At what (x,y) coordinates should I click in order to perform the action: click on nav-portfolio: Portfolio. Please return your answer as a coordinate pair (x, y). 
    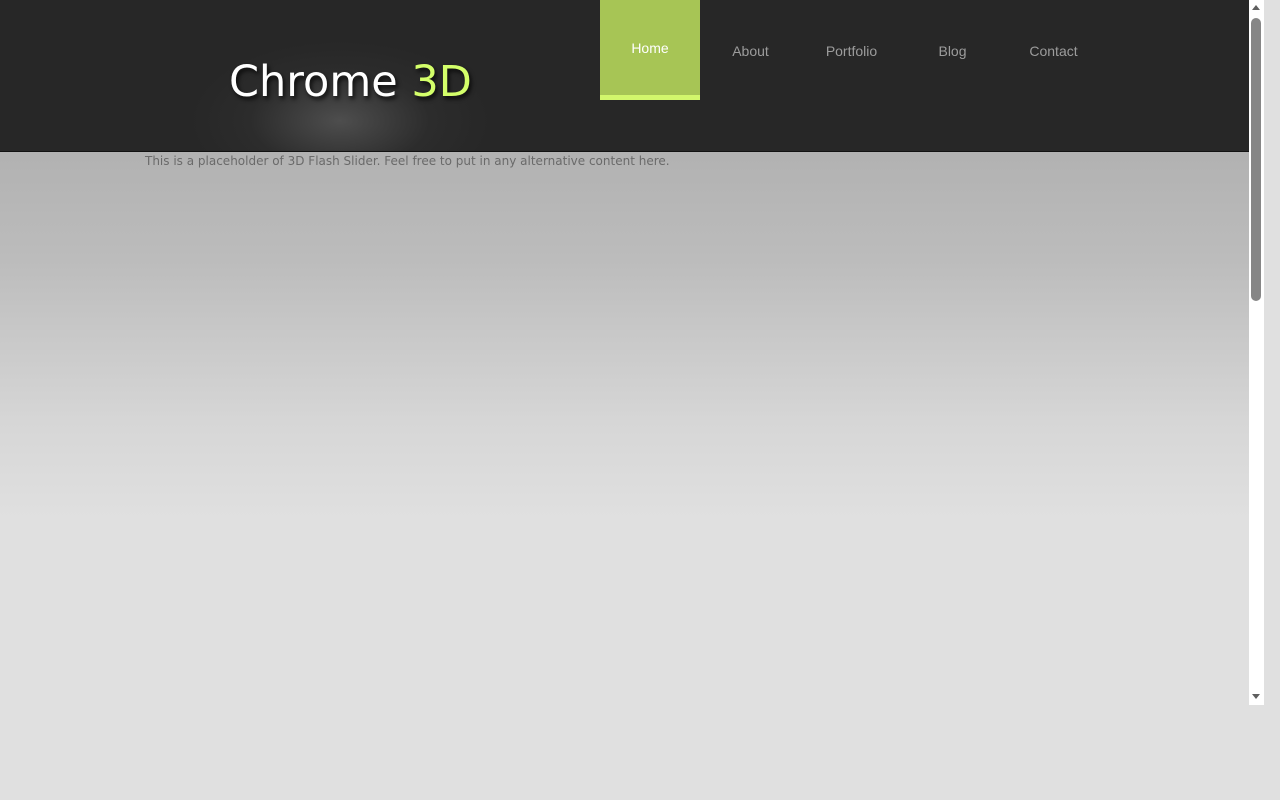
    Looking at the image, I should click on (851, 50).